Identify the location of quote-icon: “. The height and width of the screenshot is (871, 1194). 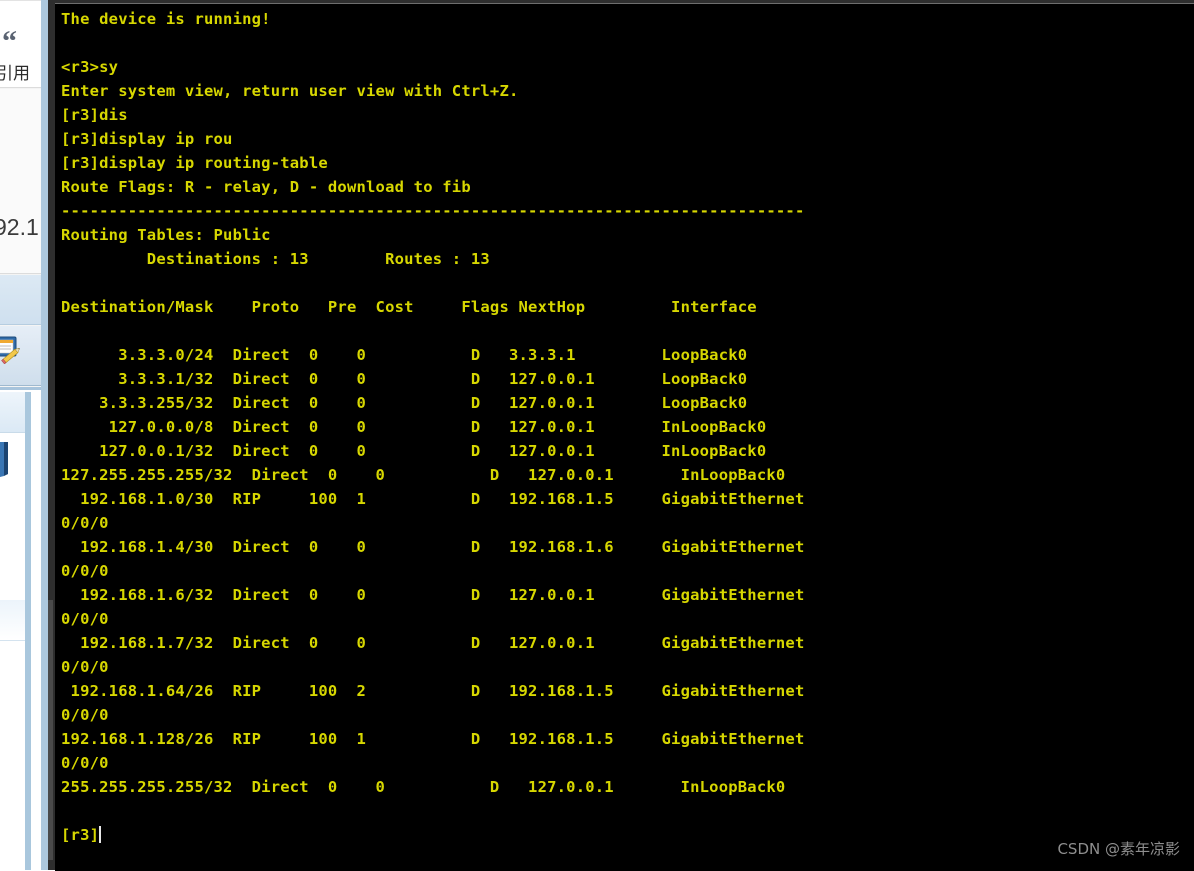
(9, 41).